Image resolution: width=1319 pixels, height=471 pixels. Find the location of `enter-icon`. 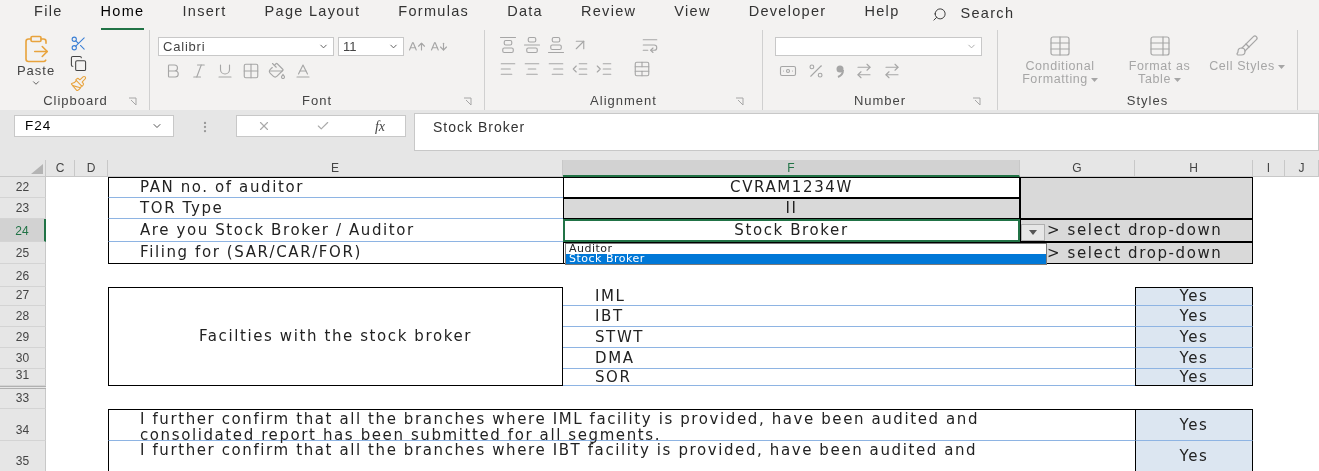

enter-icon is located at coordinates (322, 126).